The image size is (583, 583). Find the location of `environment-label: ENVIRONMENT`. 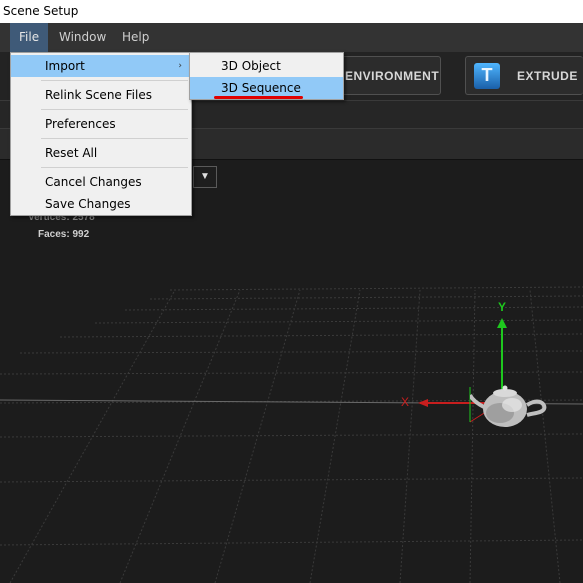

environment-label: ENVIRONMENT is located at coordinates (392, 76).